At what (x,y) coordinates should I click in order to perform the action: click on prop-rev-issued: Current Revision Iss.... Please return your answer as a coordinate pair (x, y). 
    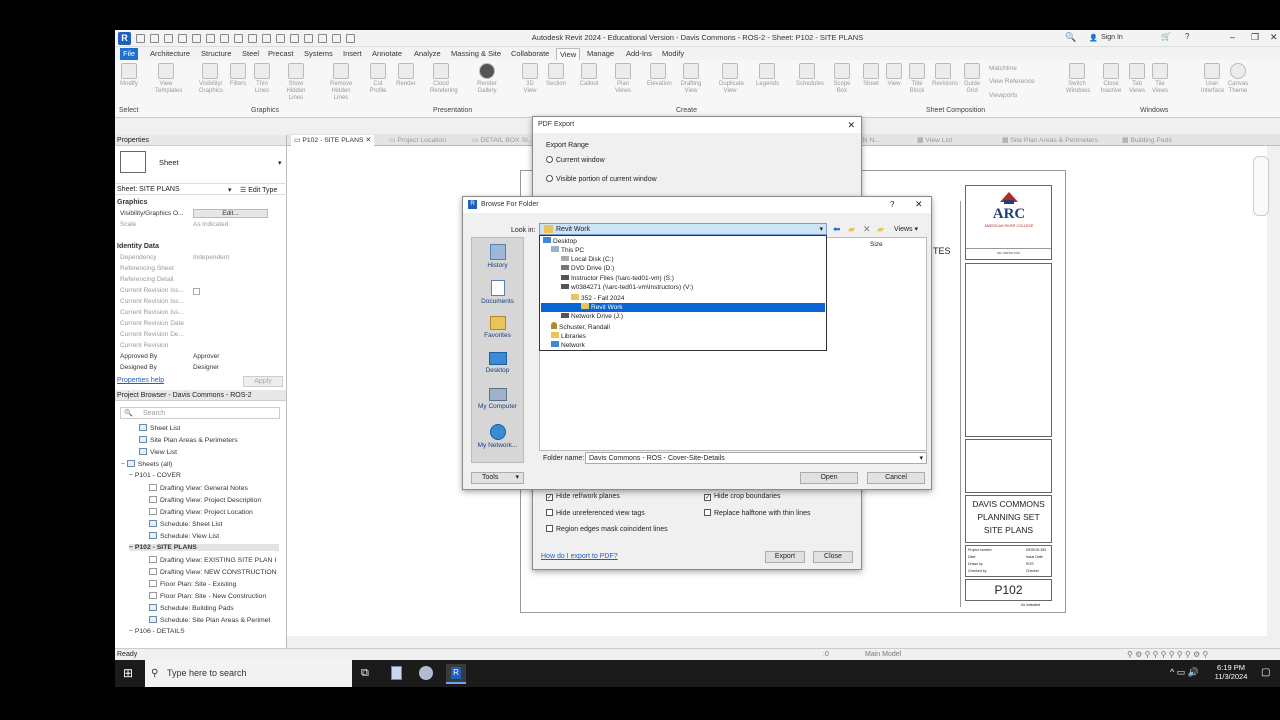
    Looking at the image, I should click on (196, 291).